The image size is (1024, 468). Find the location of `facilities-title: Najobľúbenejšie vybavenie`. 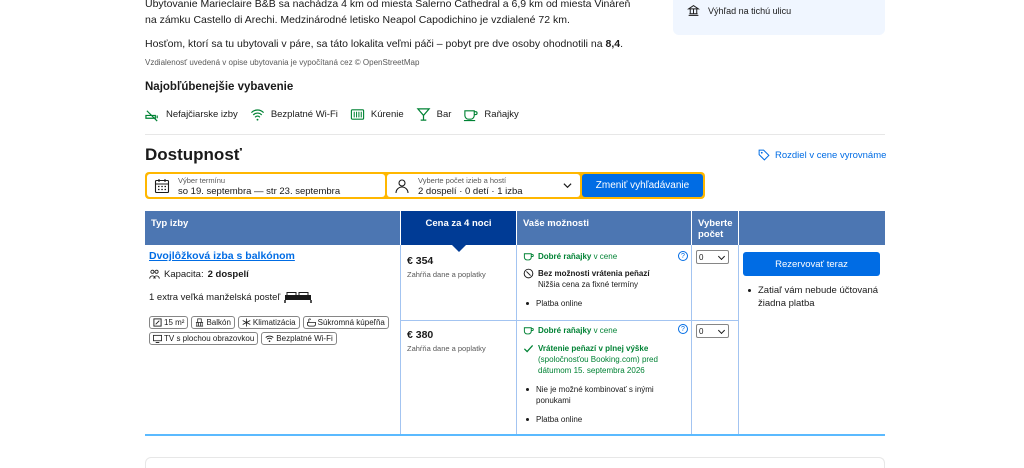

facilities-title: Najobľúbenejšie vybavenie is located at coordinates (219, 87).